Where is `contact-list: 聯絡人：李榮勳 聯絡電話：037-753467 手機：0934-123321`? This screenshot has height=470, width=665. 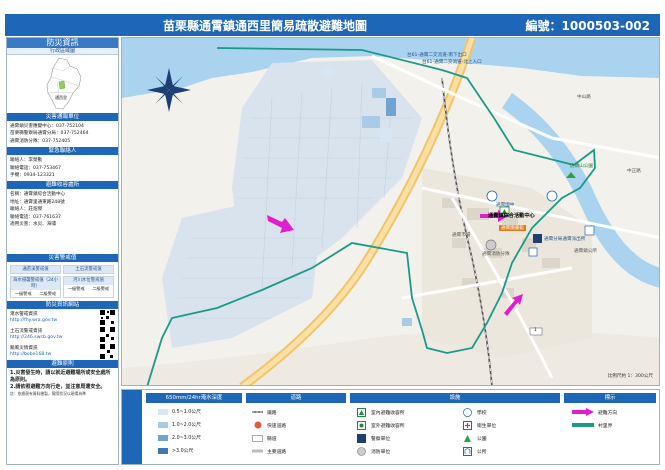
contact-list: 聯絡人：李榮勳 聯絡電話：037-753467 手機：0934-123321 is located at coordinates (62, 168).